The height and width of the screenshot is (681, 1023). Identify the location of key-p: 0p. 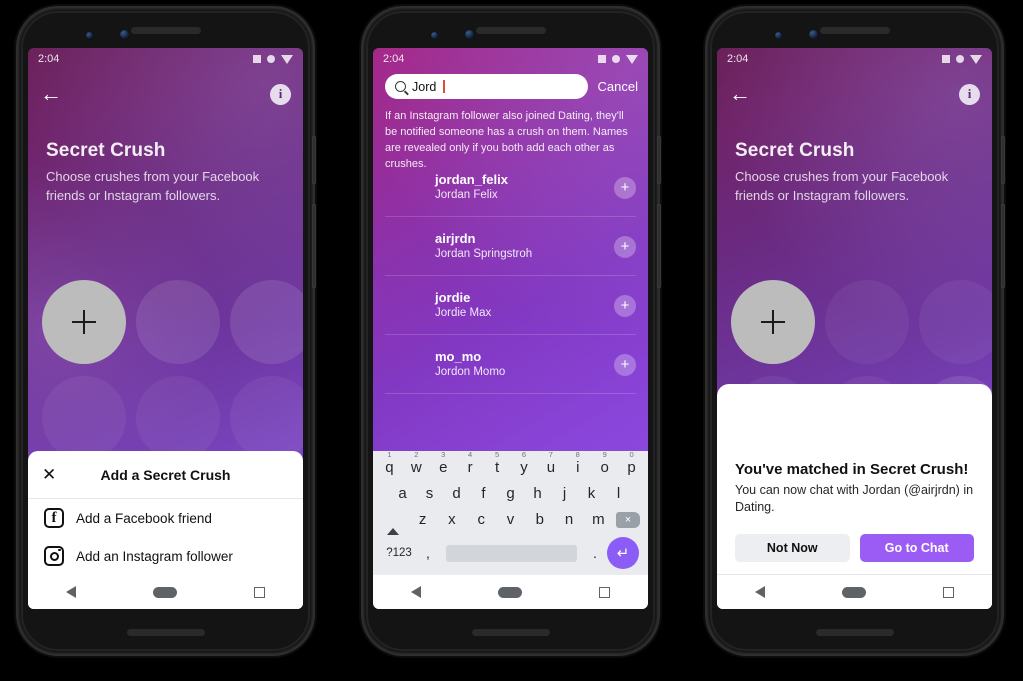
(631, 463).